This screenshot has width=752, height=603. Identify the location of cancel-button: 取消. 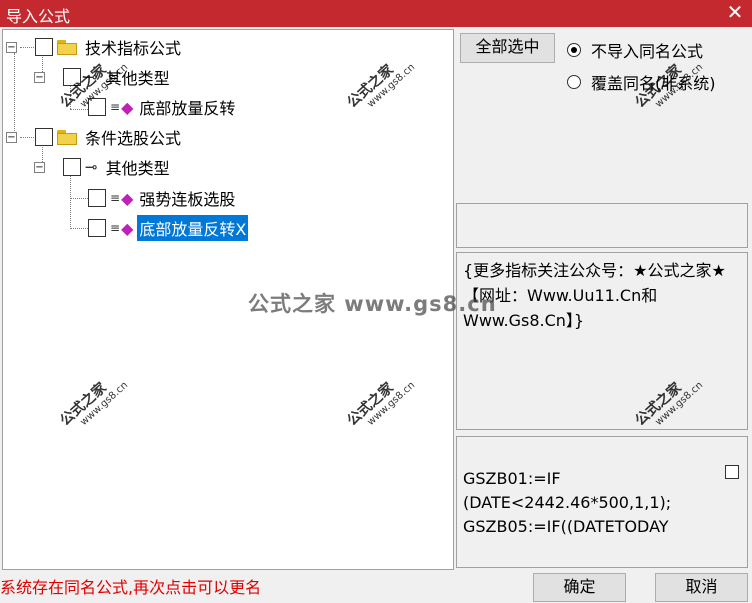
(701, 587).